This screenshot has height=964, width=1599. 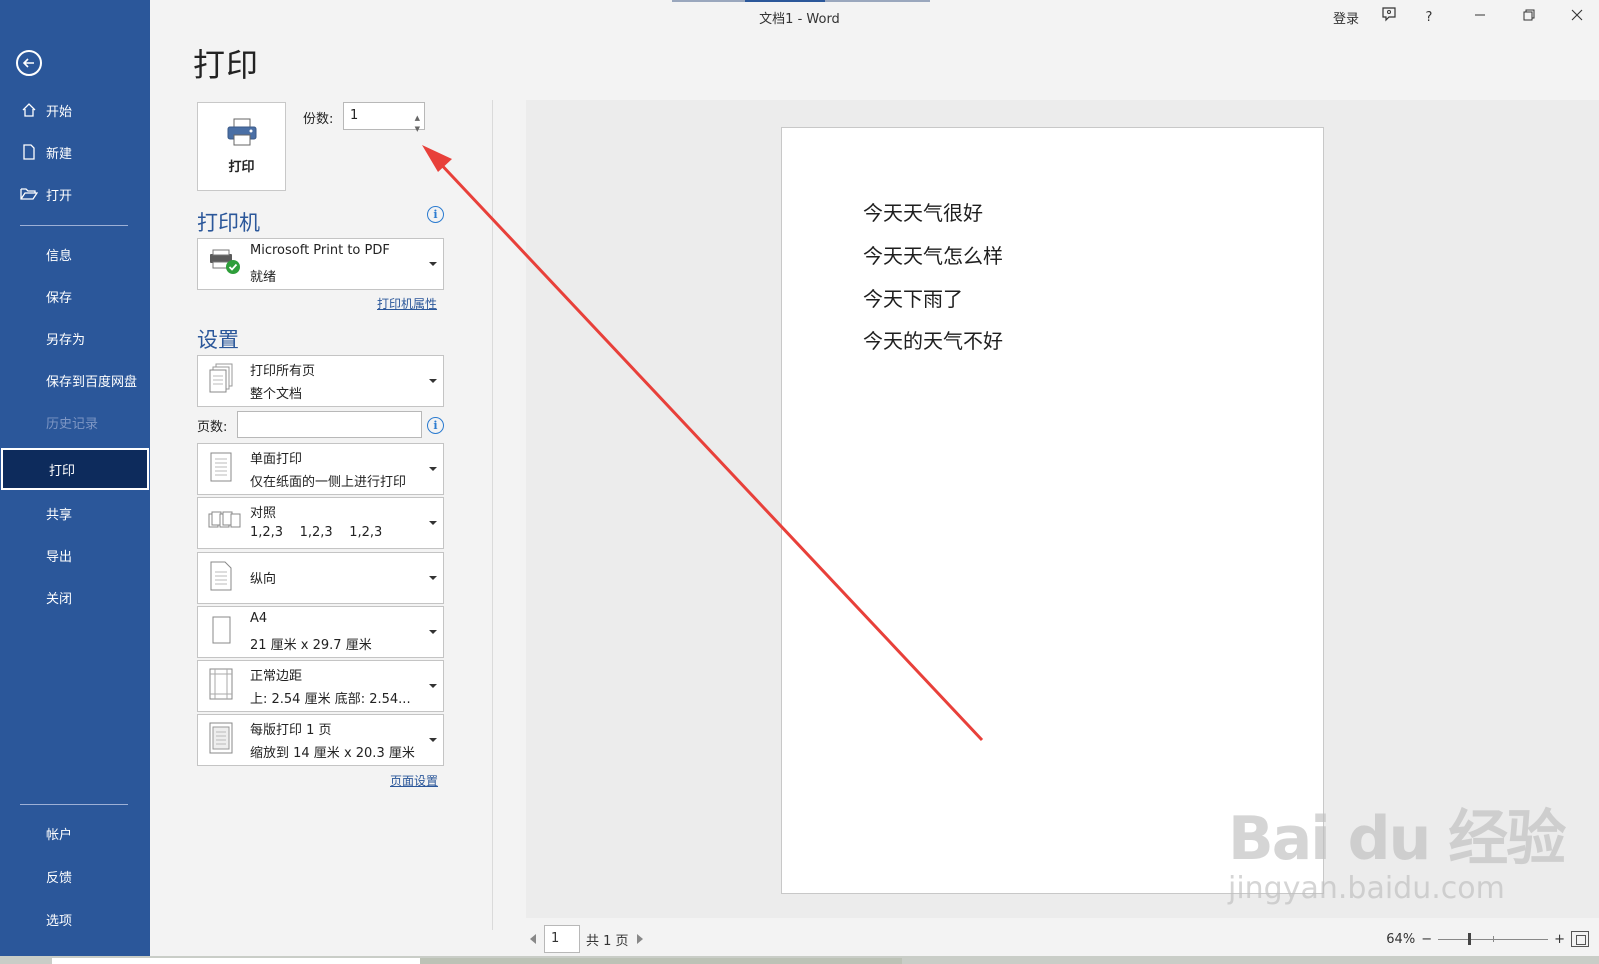 I want to click on document-line: 今天下雨了, so click(x=913, y=299).